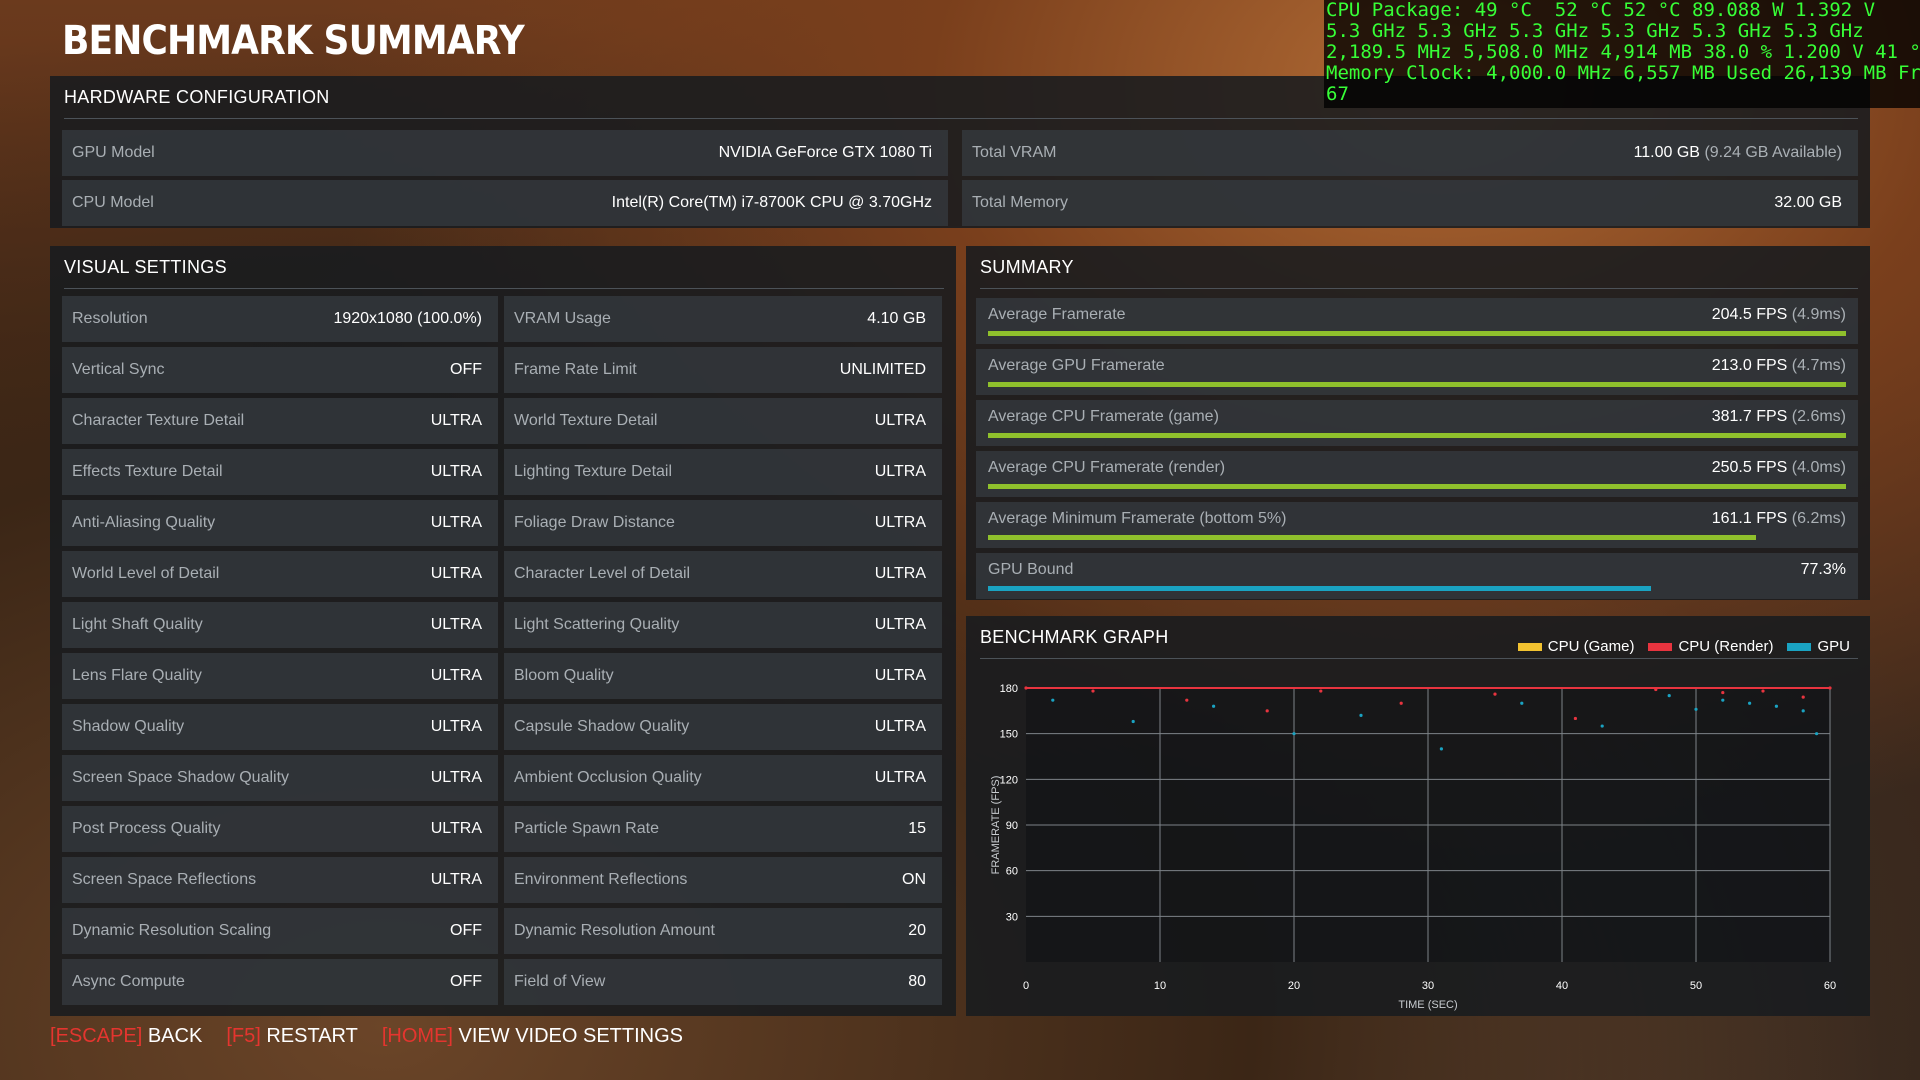 The height and width of the screenshot is (1080, 1920). Describe the element at coordinates (280, 931) in the screenshot. I see `setting-row: Dynamic Resolution Scaling OFF` at that location.